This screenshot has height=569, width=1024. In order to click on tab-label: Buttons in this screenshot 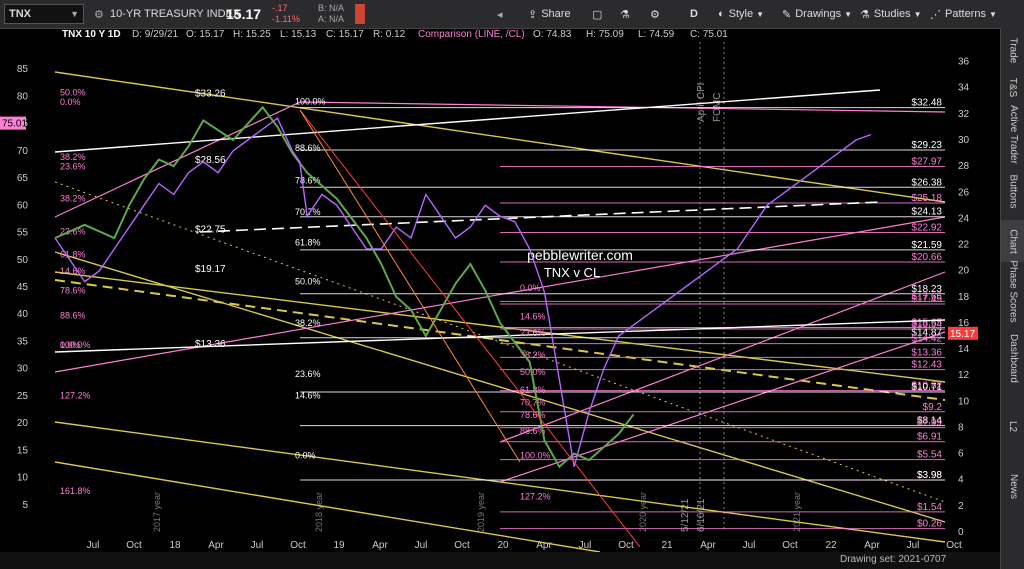, I will do `click(1013, 191)`.